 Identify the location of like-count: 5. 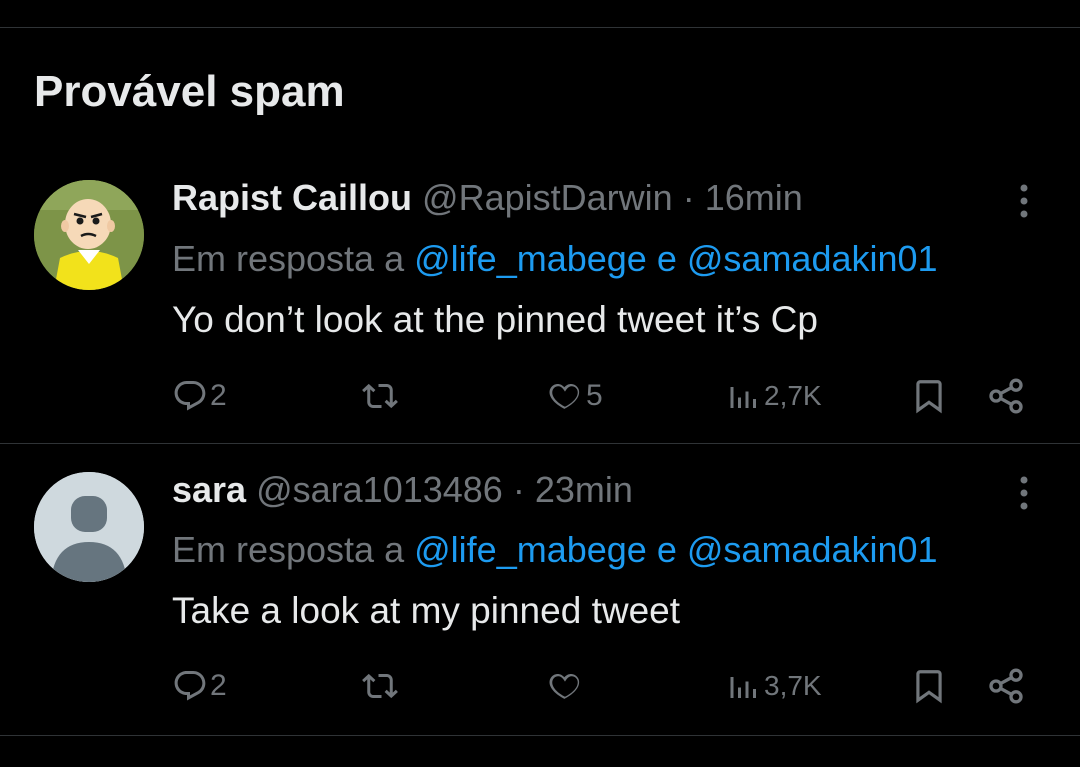
(594, 395).